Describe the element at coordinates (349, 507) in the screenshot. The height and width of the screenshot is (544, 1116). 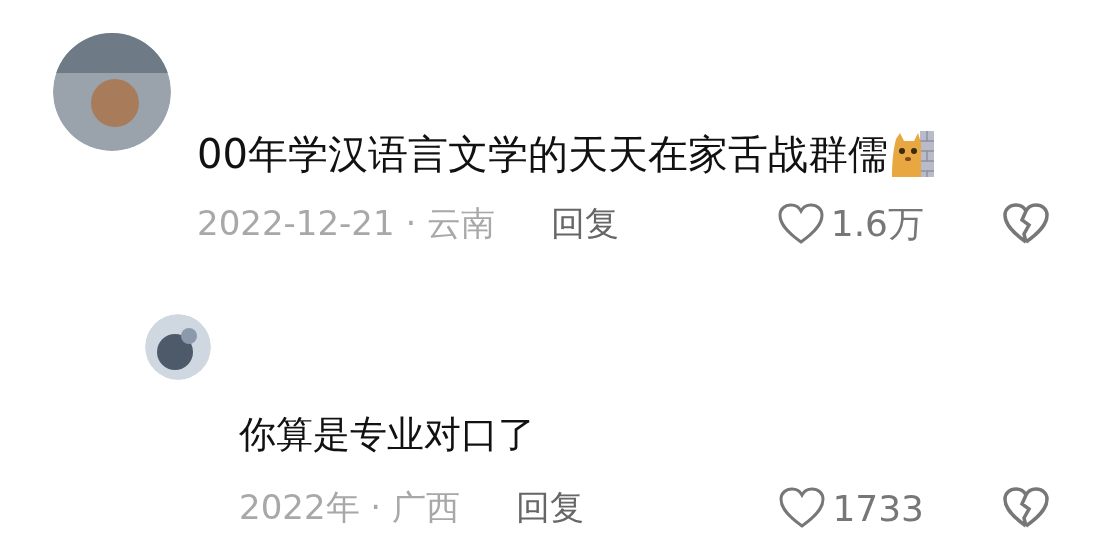
I see `comment-date-location: 2022年 · 广西` at that location.